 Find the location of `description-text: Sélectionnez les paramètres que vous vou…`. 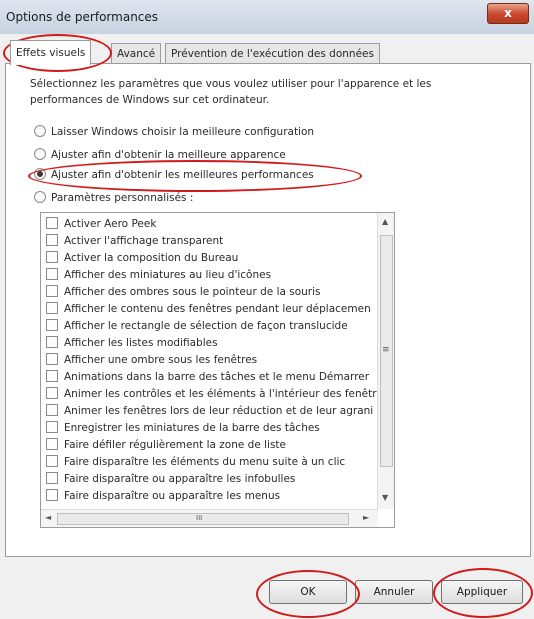

description-text: Sélectionnez les paramètres que vous vou… is located at coordinates (231, 92).